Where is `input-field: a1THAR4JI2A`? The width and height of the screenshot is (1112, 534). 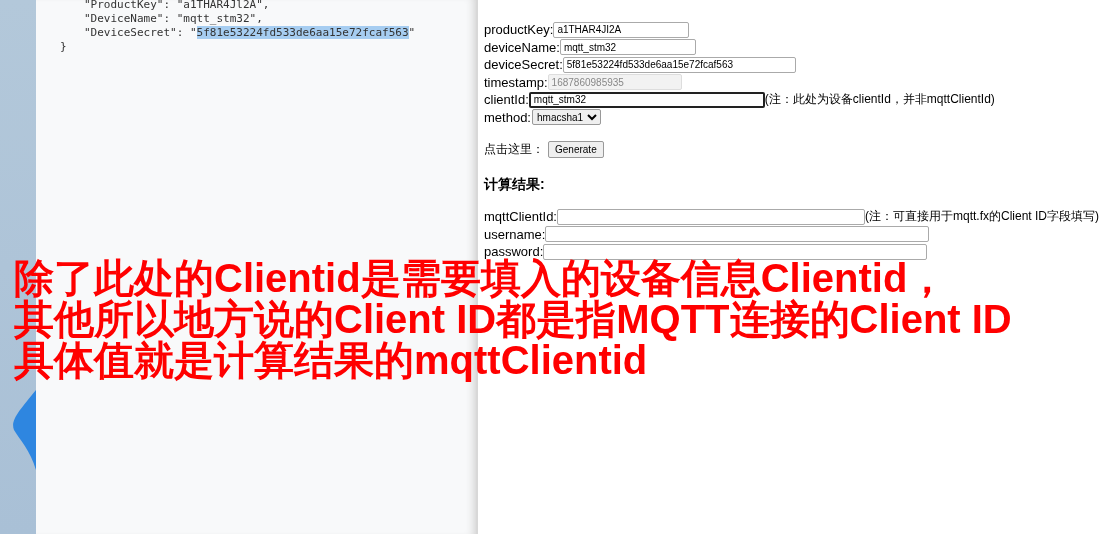
input-field: a1THAR4JI2A is located at coordinates (621, 29).